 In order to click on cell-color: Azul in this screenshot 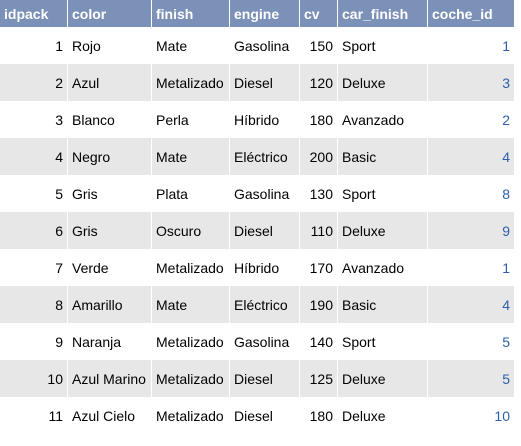, I will do `click(110, 82)`.